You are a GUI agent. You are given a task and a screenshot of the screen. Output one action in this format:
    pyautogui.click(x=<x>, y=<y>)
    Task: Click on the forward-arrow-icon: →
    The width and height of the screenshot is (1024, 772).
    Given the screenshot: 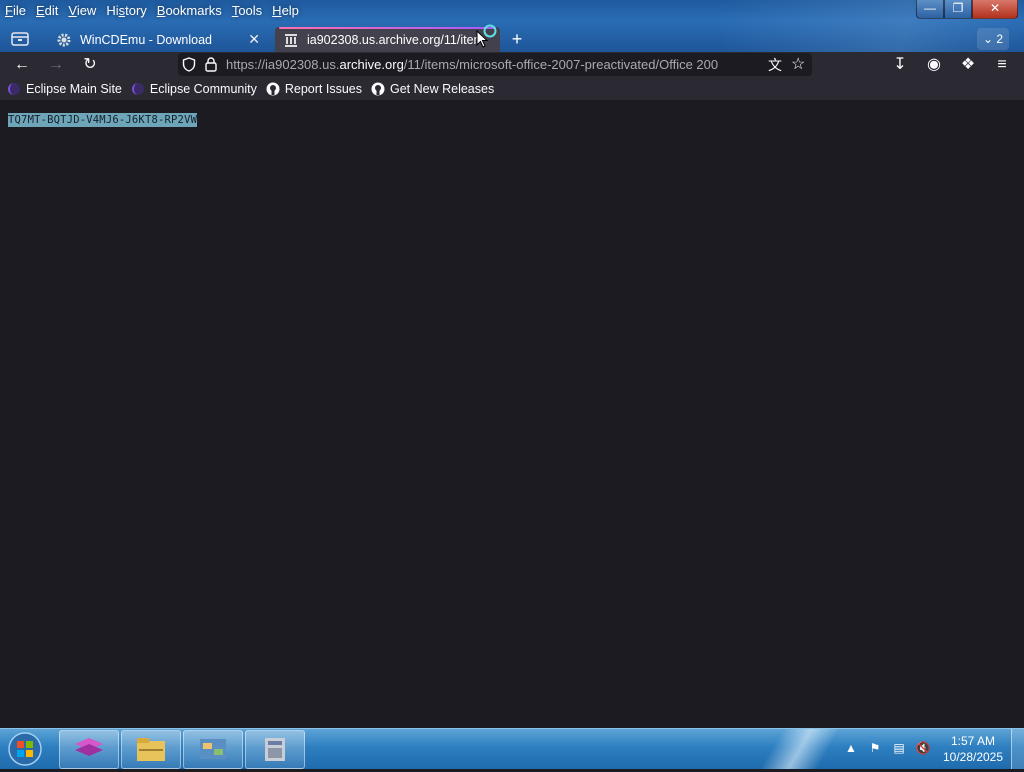 What is the action you would take?
    pyautogui.click(x=56, y=64)
    